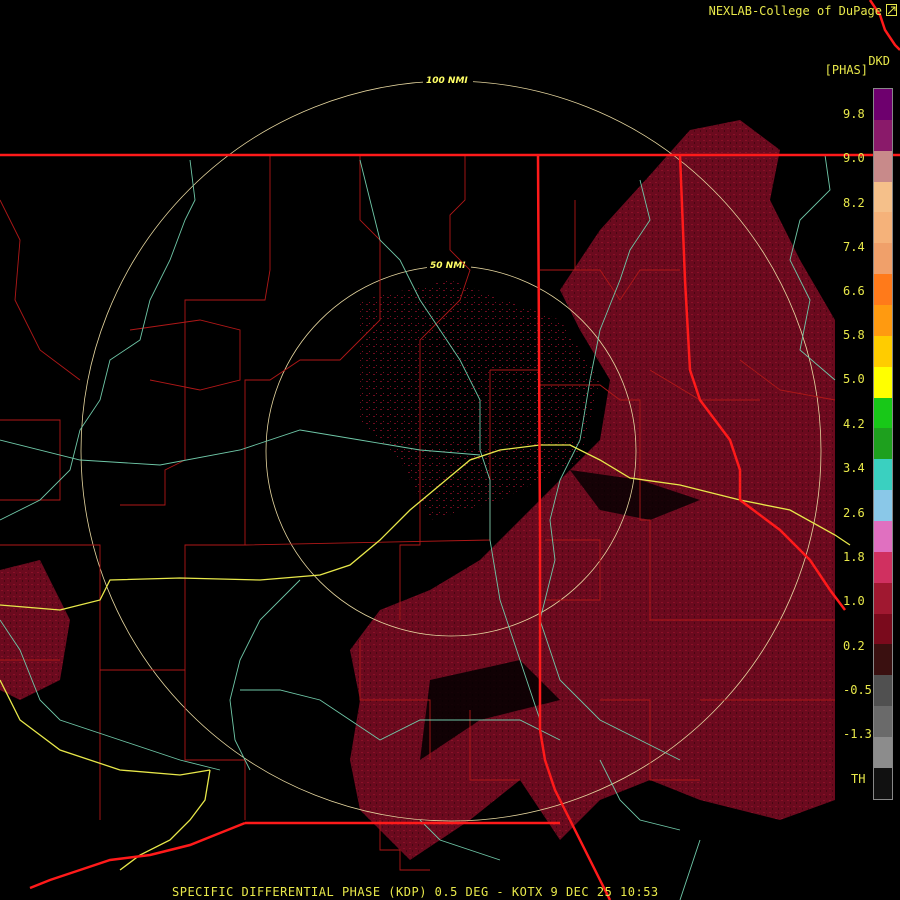 The image size is (900, 900). Describe the element at coordinates (854, 513) in the screenshot. I see `scale-tick-label: 2.6` at that location.